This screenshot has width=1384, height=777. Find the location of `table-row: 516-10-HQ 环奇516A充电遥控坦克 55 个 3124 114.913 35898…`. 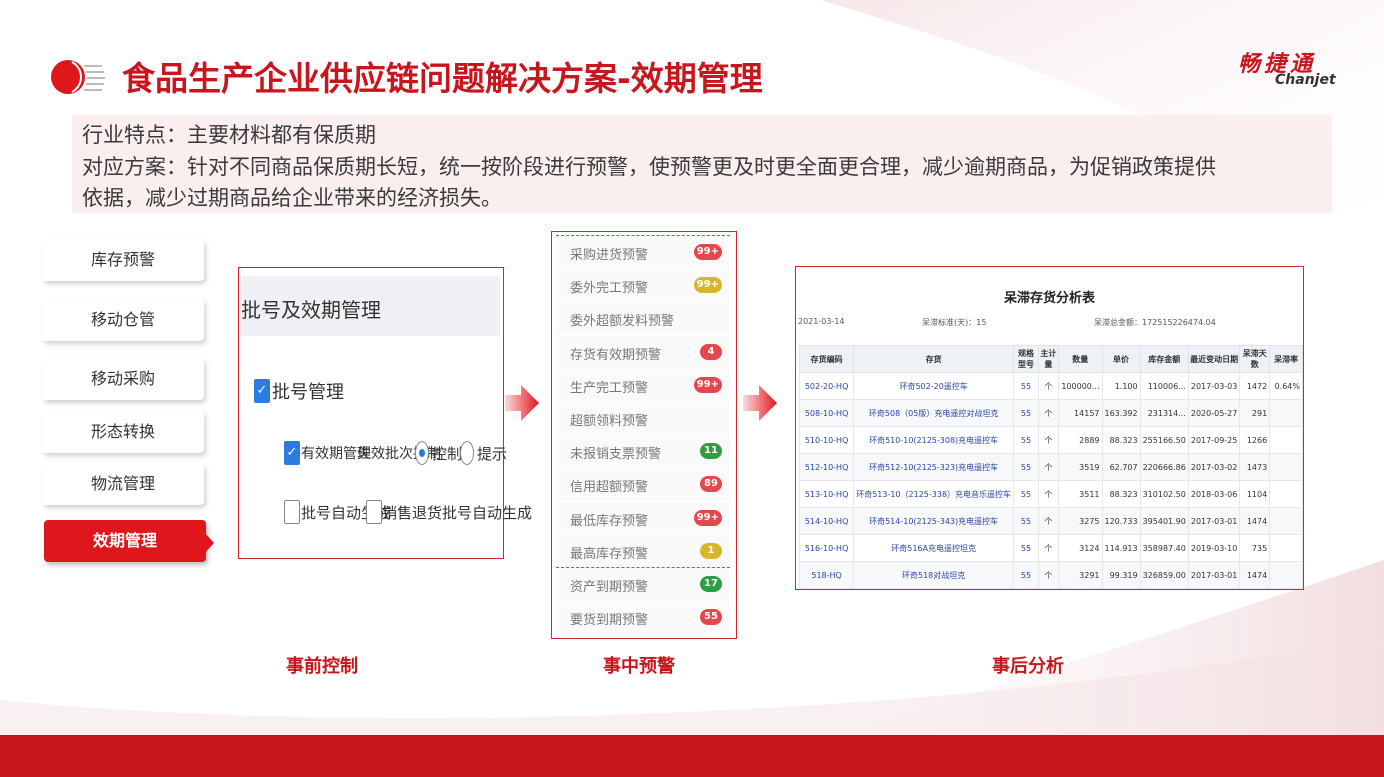

table-row: 516-10-HQ 环奇516A充电遥控坦克 55 个 3124 114.913 35898… is located at coordinates (1050, 548).